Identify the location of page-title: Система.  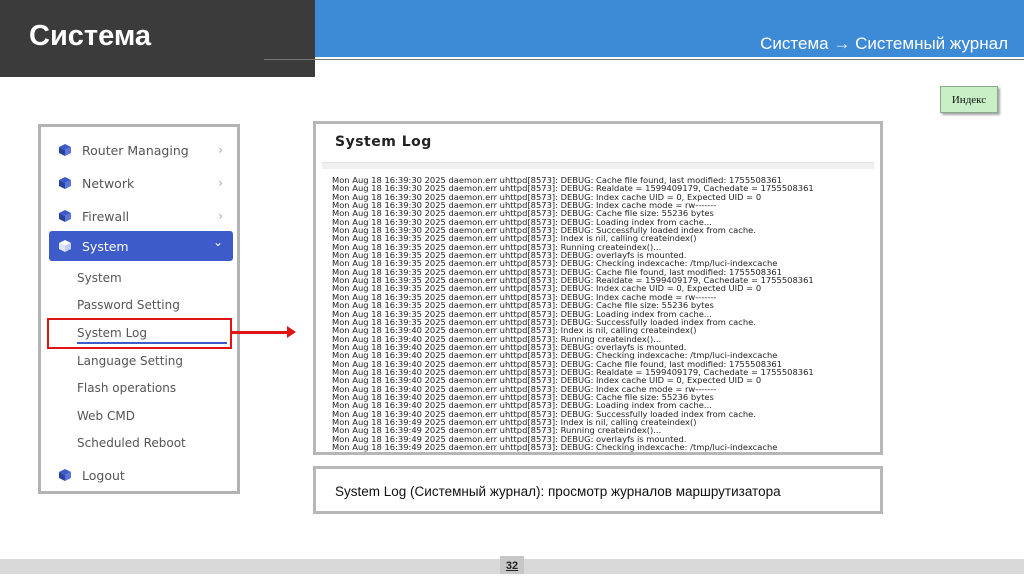
(90, 36).